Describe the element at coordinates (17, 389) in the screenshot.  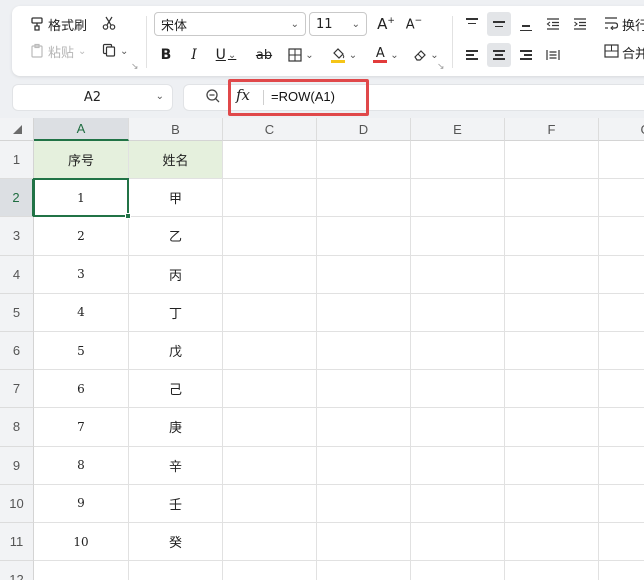
I see `row-header-7: 7` at that location.